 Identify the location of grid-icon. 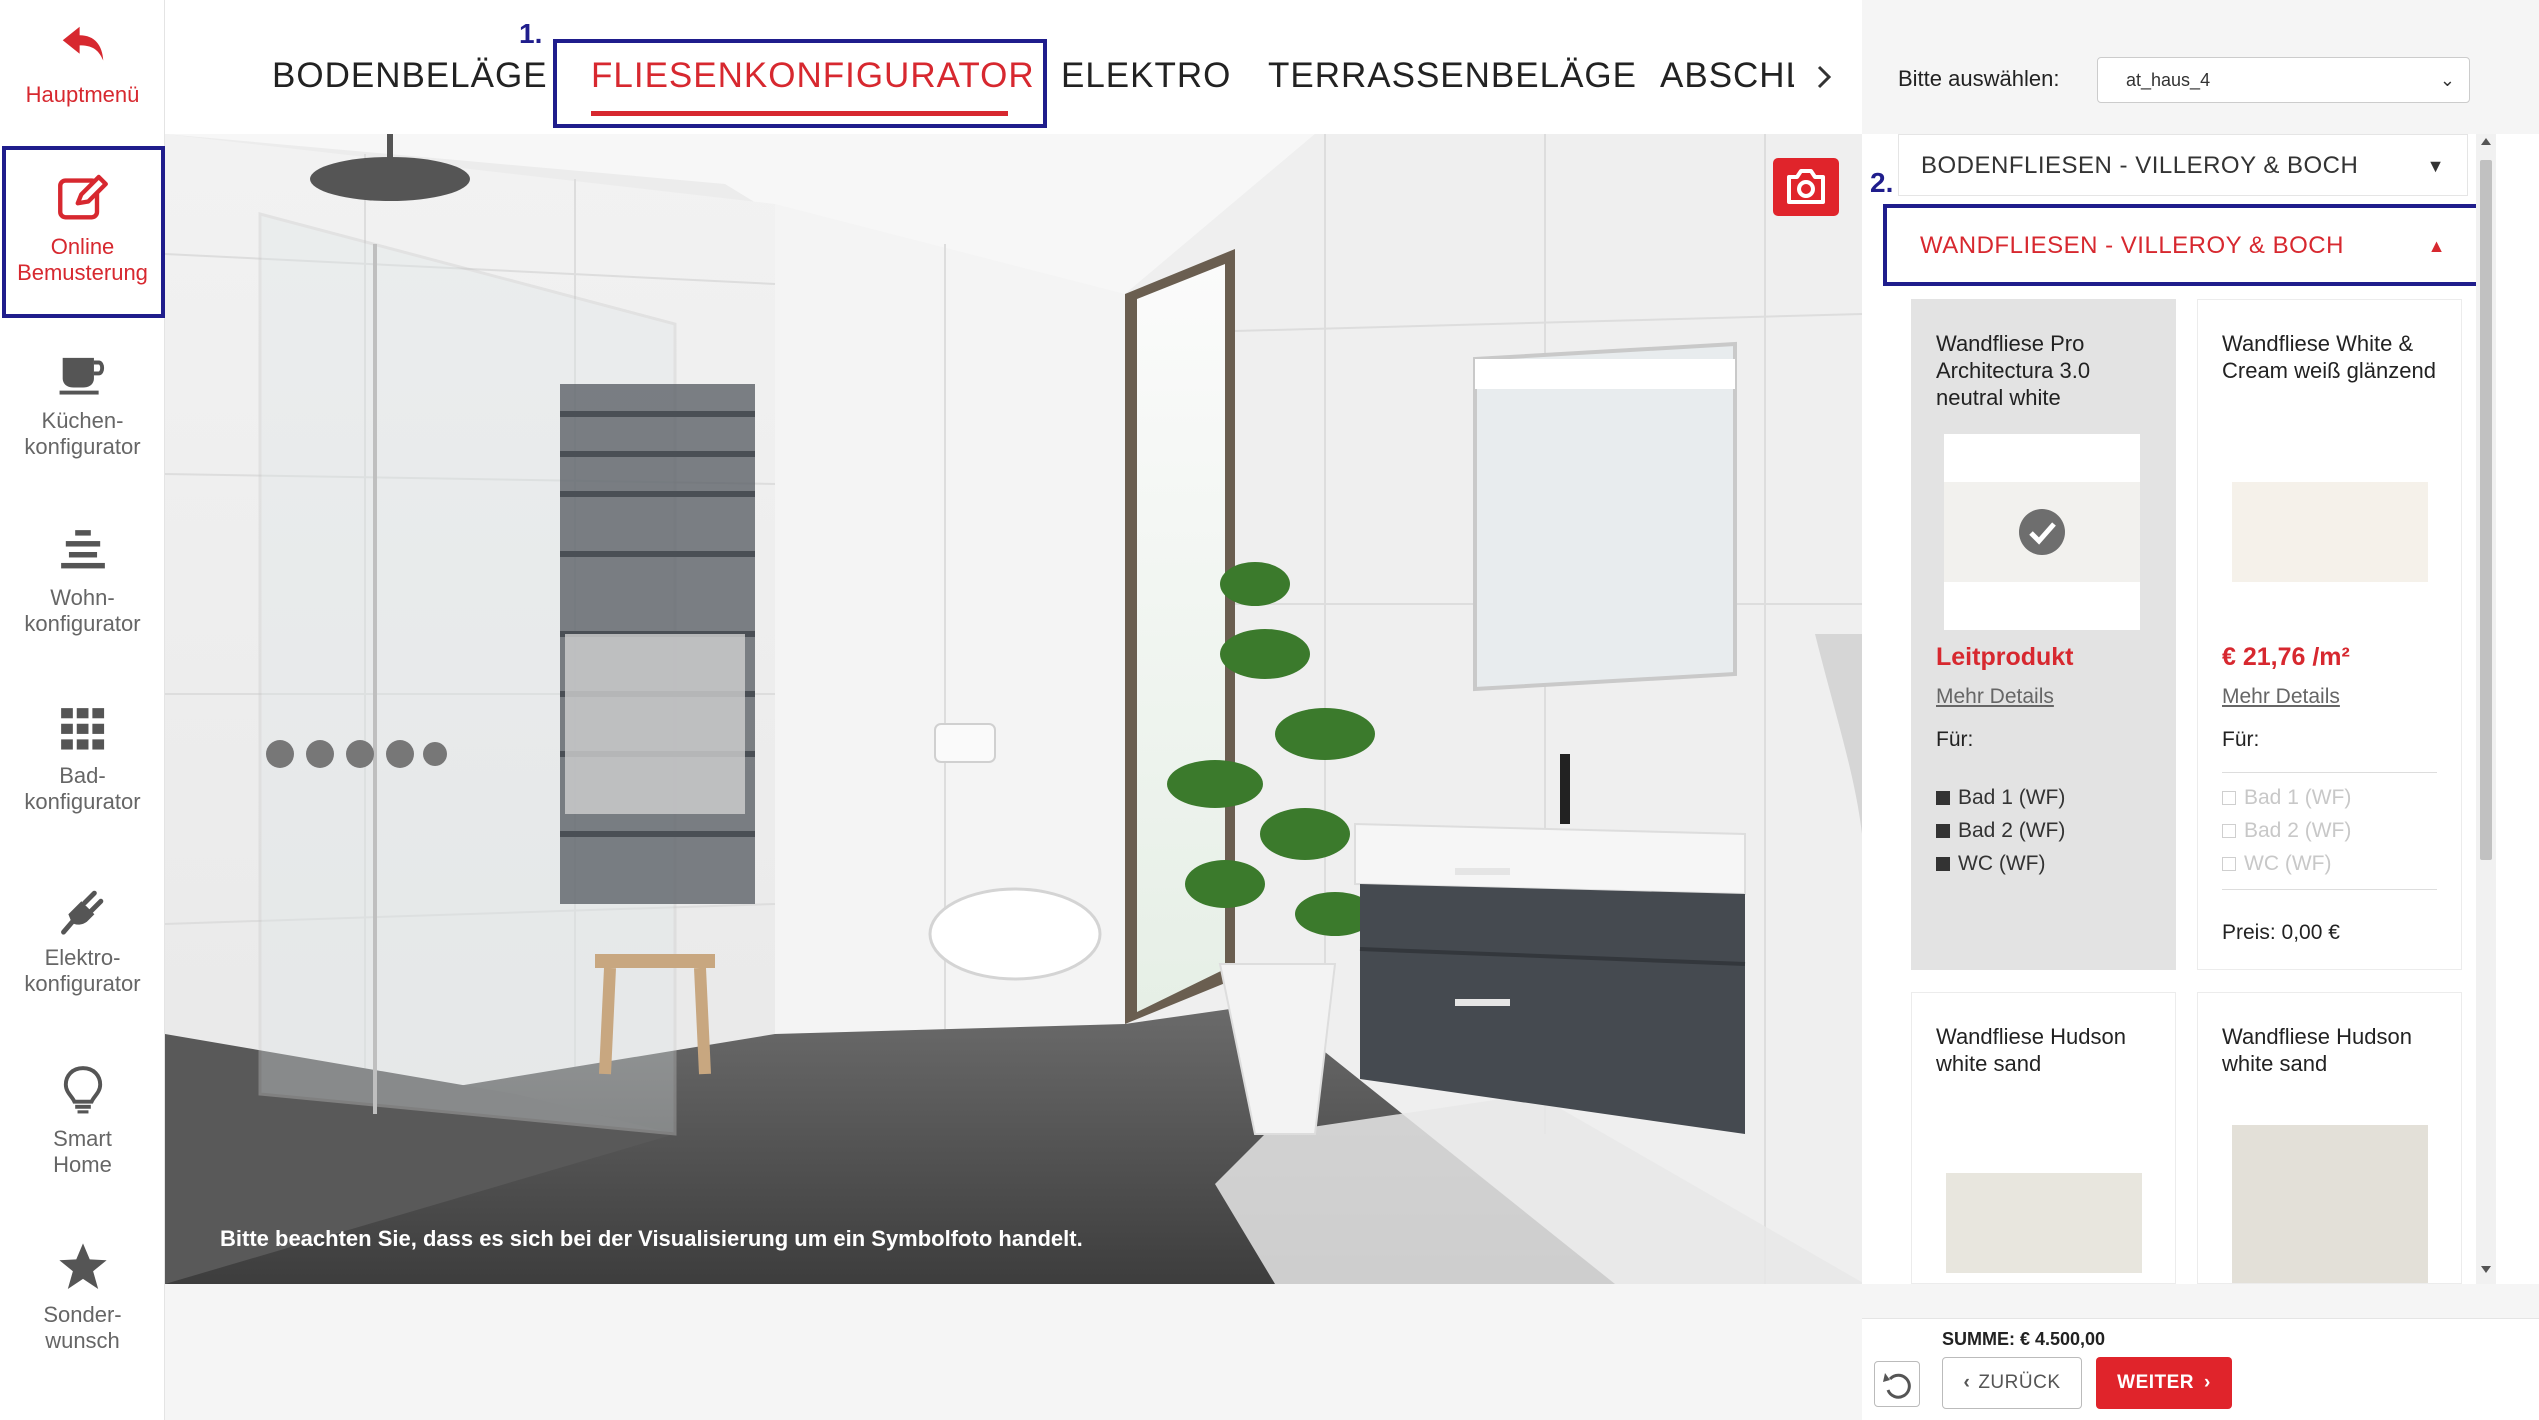
(82, 729).